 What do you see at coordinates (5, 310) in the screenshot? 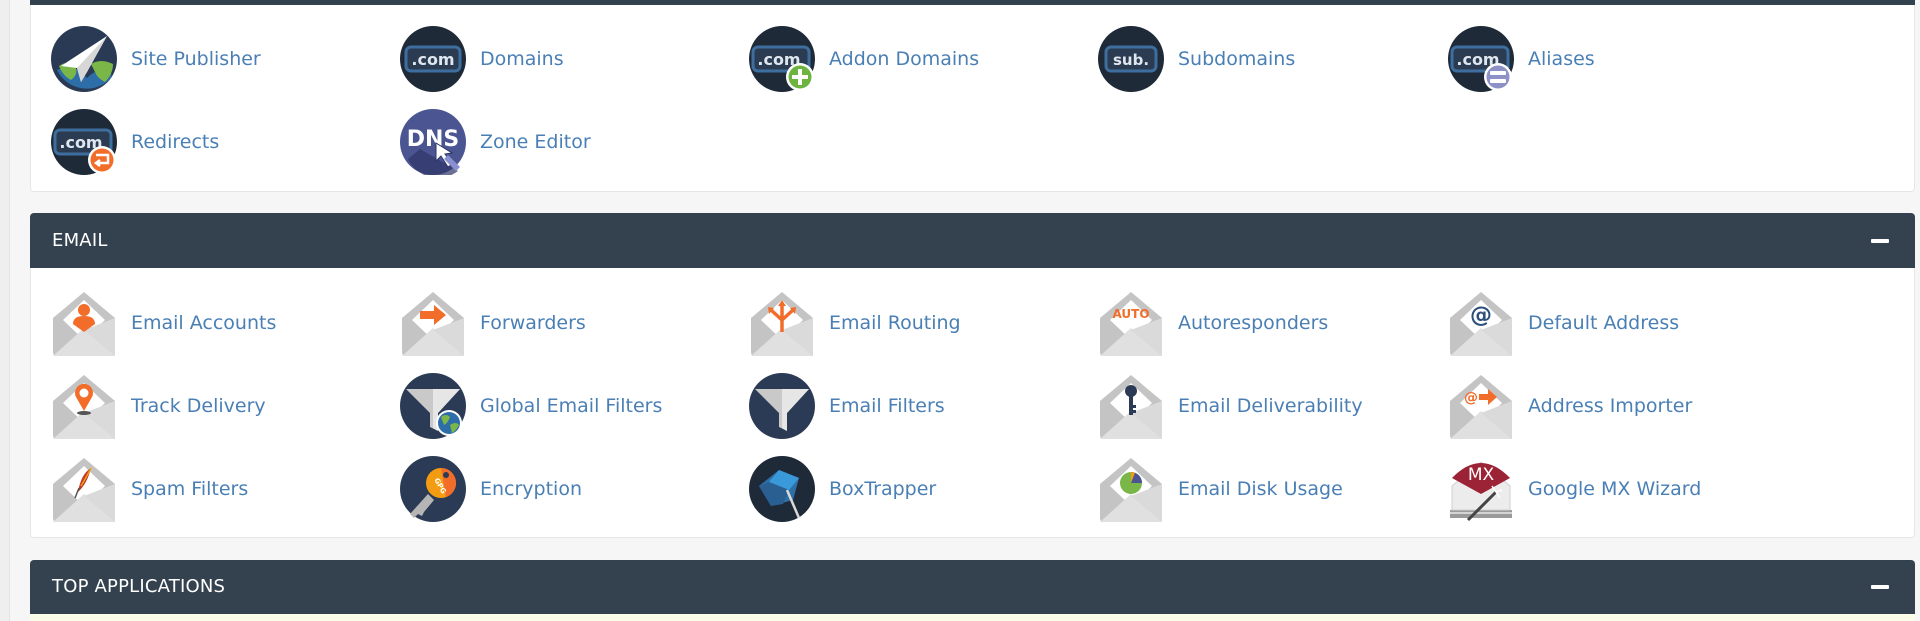
I see `left-rail` at bounding box center [5, 310].